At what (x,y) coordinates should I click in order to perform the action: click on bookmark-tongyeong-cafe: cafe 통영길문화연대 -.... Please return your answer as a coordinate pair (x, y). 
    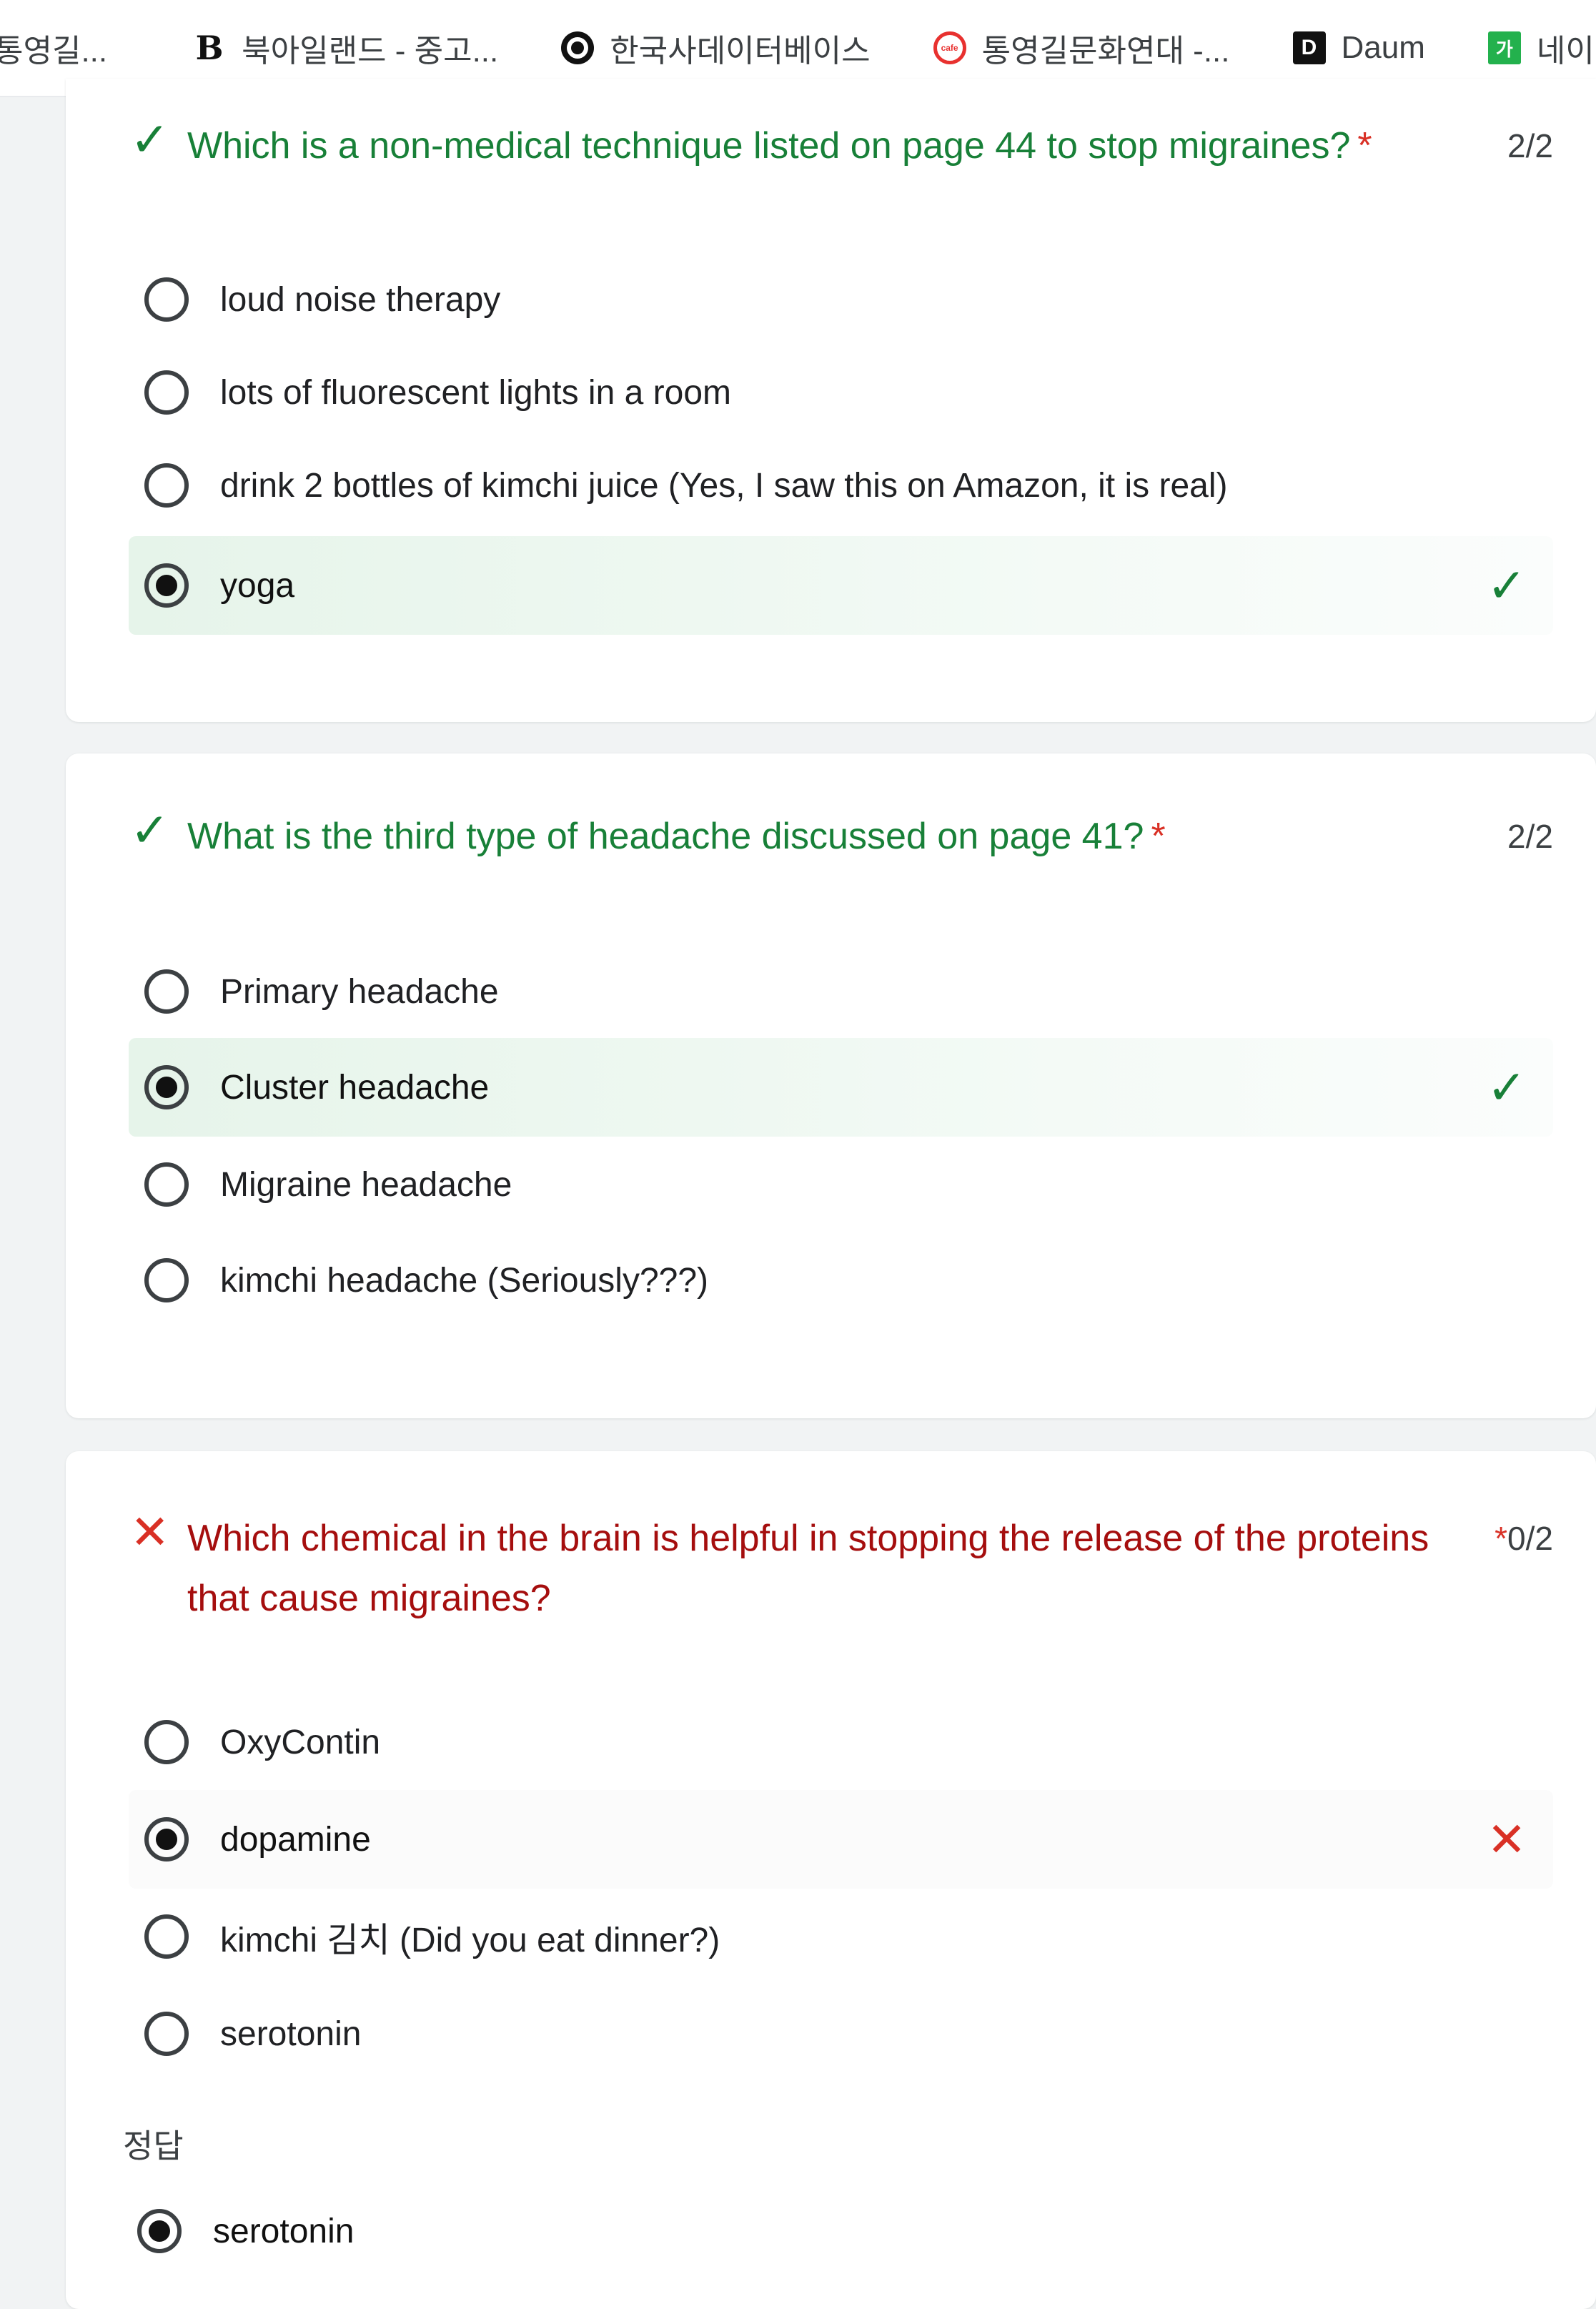
    Looking at the image, I should click on (1081, 48).